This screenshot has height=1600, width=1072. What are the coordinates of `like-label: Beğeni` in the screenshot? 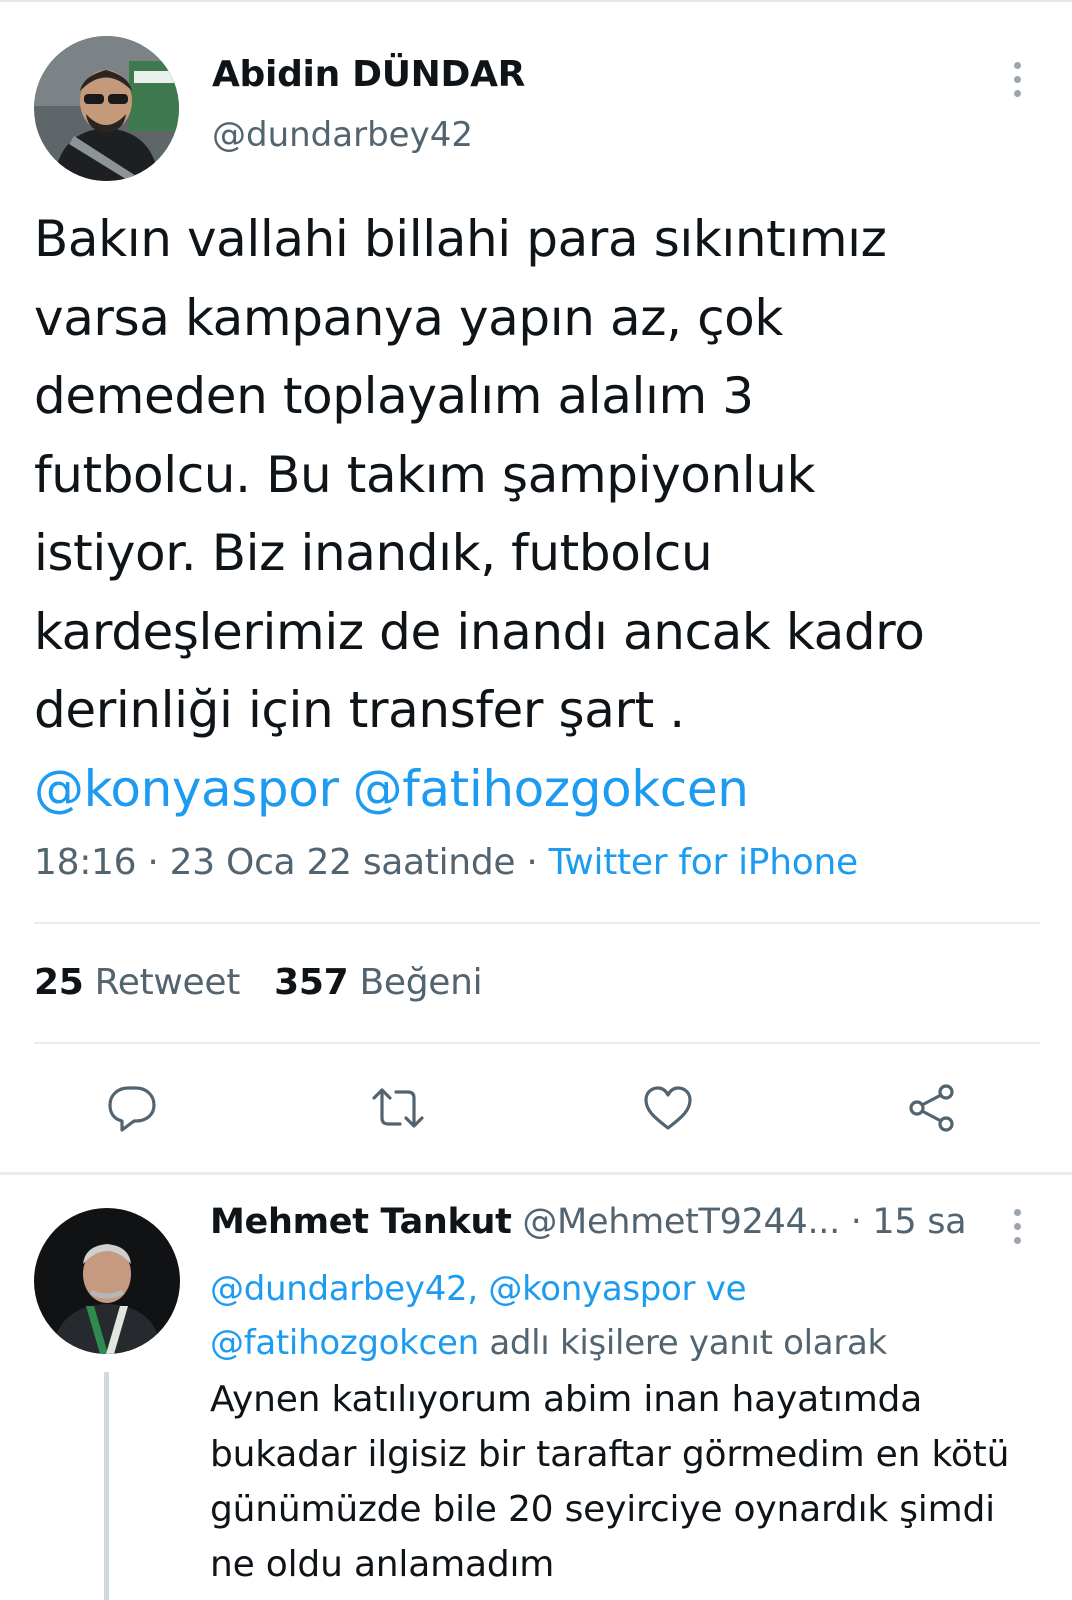 It's located at (421, 982).